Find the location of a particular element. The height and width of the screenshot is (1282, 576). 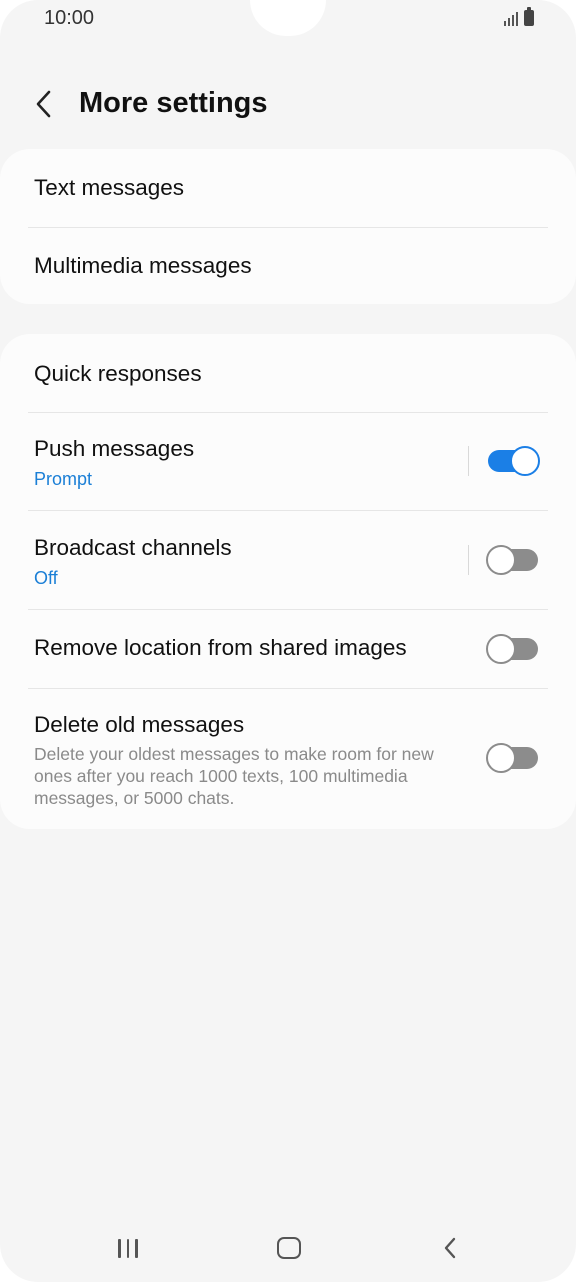

push-messages-status: Prompt is located at coordinates (63, 479).